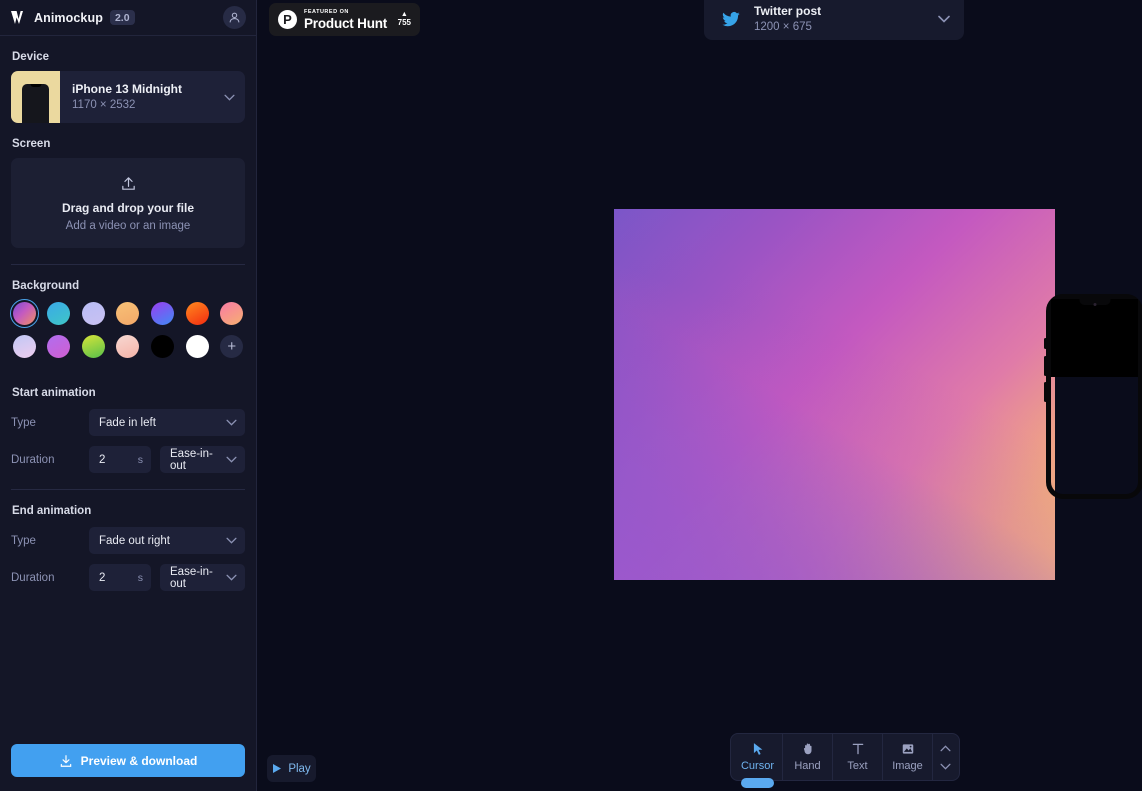  Describe the element at coordinates (858, 757) in the screenshot. I see `tool-text: Text` at that location.